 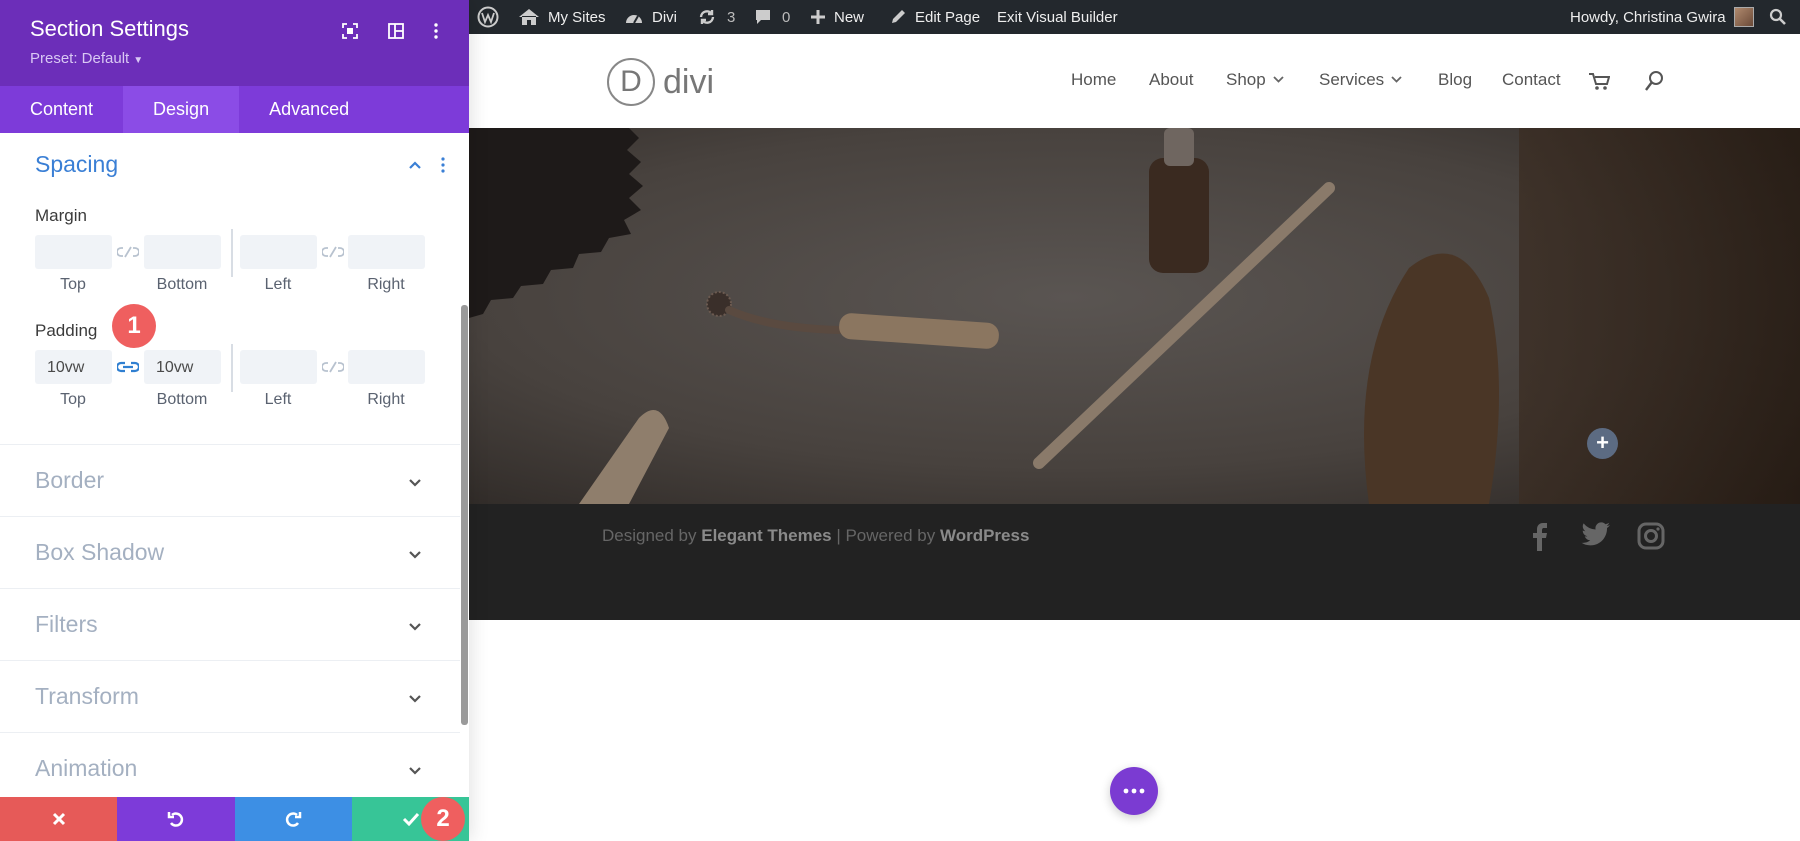 I want to click on group-filters: Filters, so click(x=230, y=624).